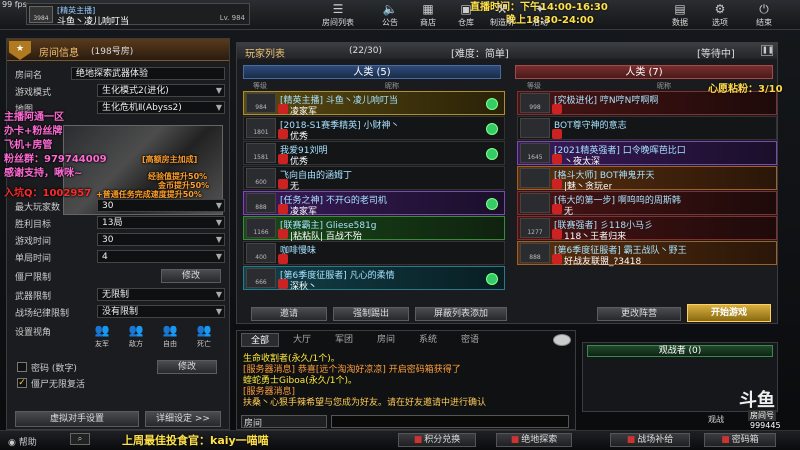 The width and height of the screenshot is (800, 450). I want to click on blue-team-title: 人类 (5), so click(372, 72).